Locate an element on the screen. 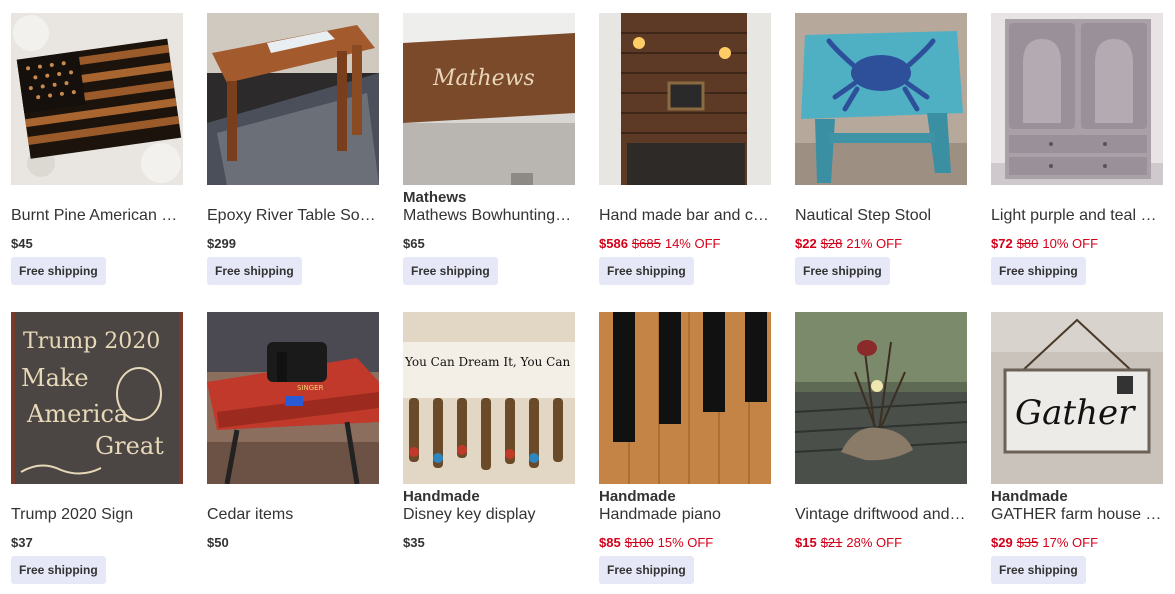 The width and height of the screenshot is (1175, 594). epoxy-table-image is located at coordinates (293, 99).